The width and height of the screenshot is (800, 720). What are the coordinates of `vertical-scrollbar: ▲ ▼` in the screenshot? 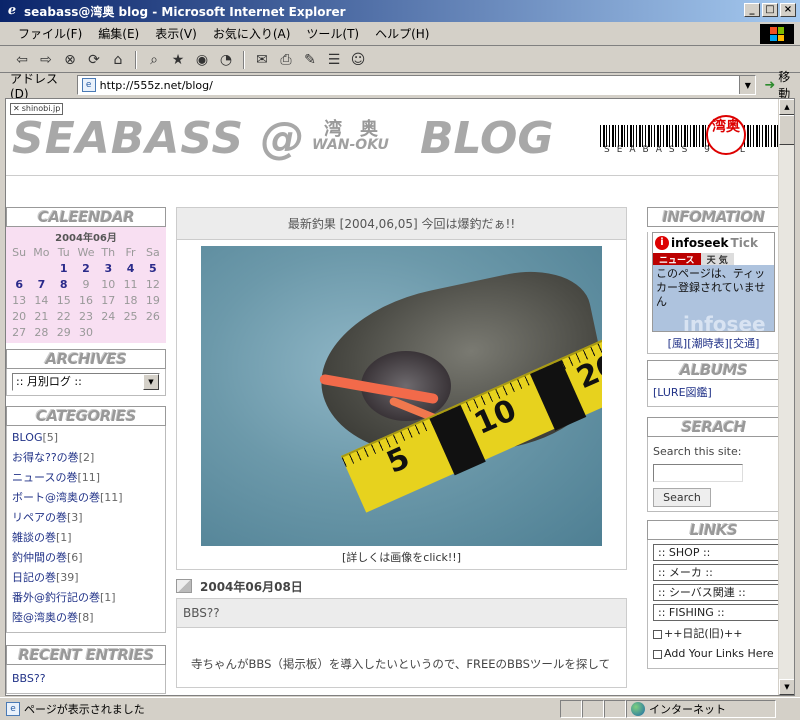 It's located at (786, 397).